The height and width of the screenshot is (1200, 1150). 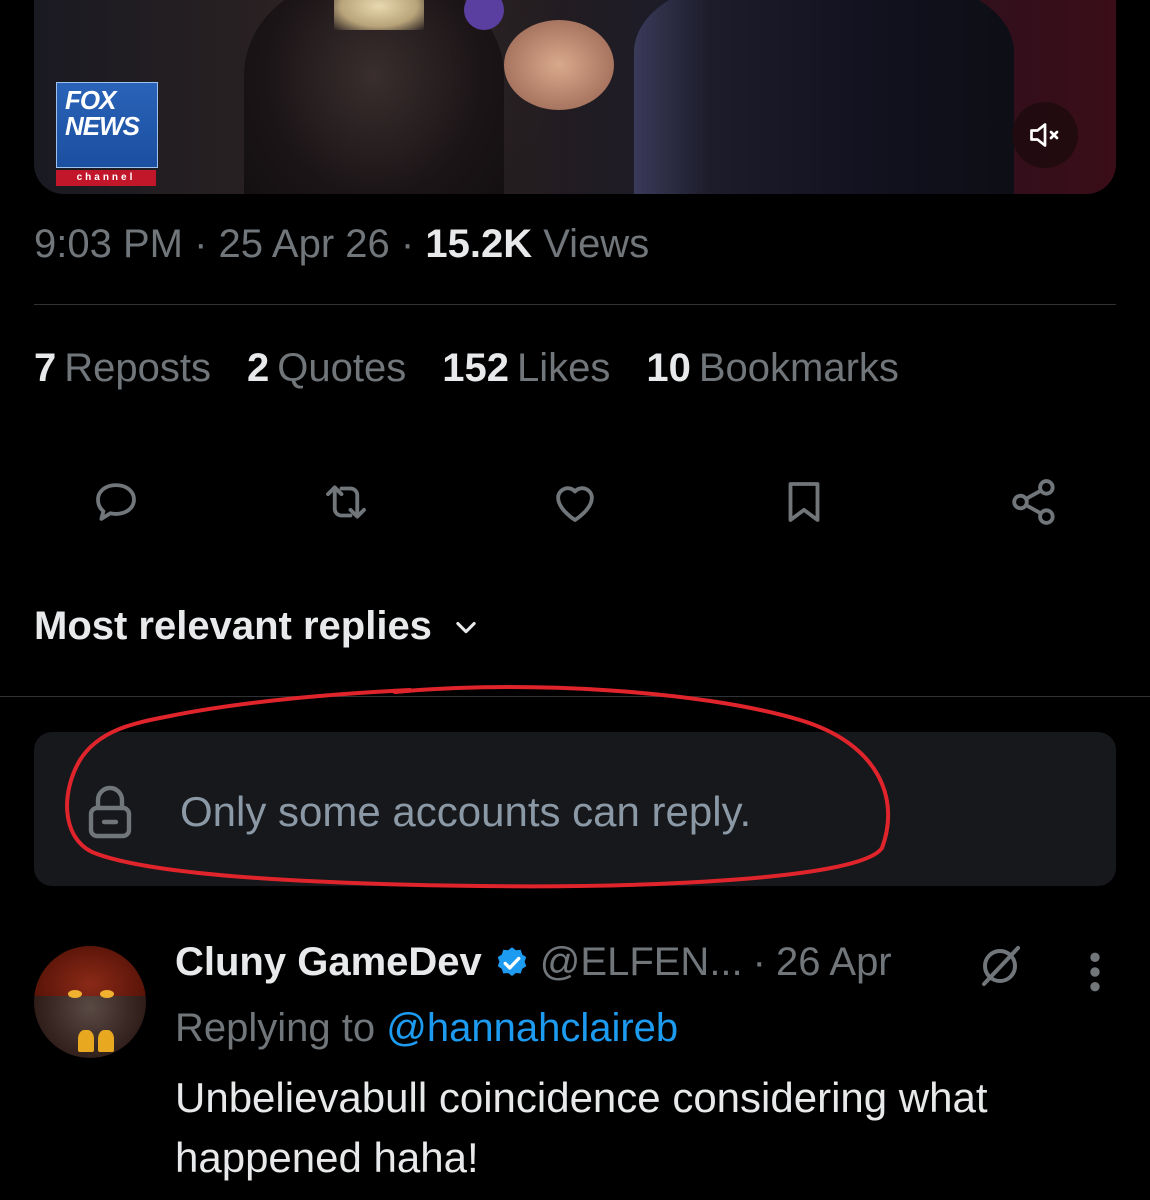 I want to click on replying-to-prefix: Replying to, so click(x=275, y=1028).